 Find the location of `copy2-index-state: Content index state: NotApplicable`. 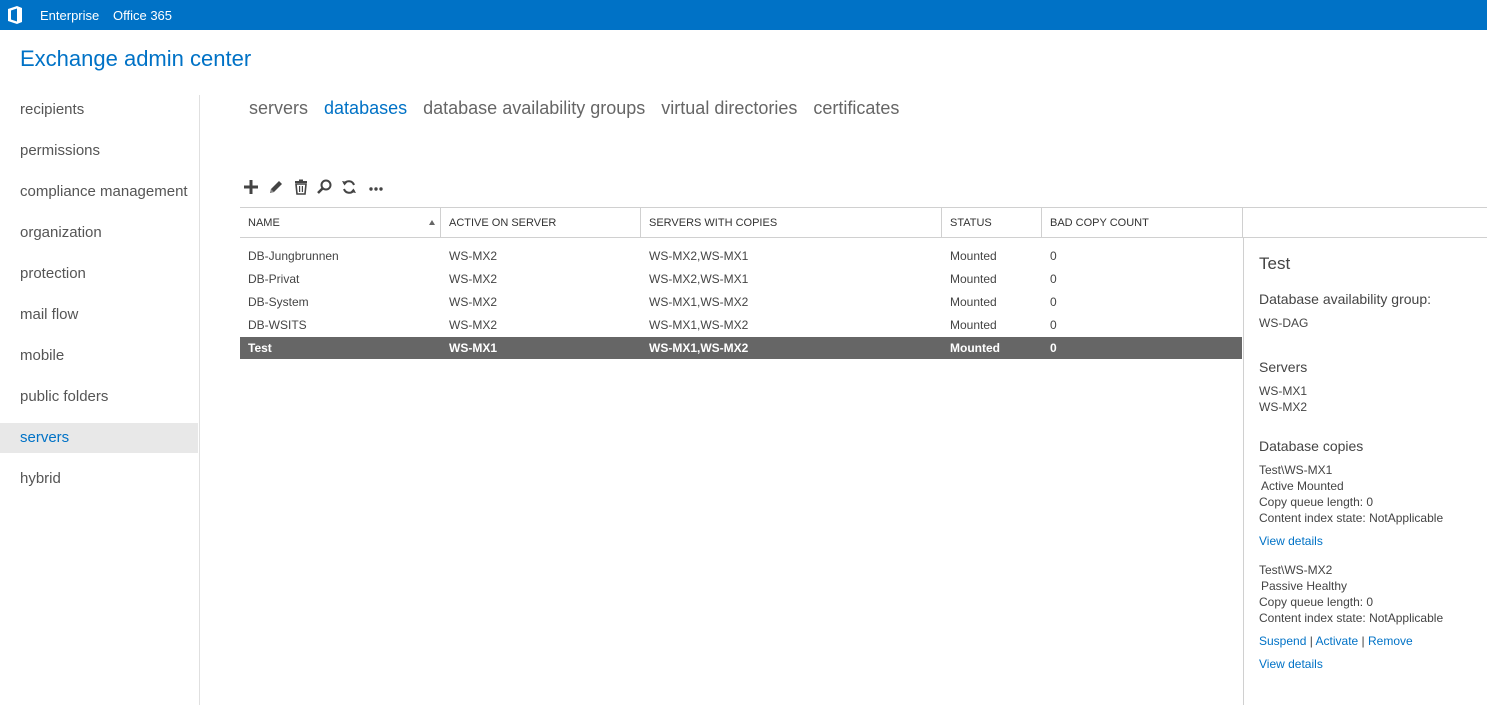

copy2-index-state: Content index state: NotApplicable is located at coordinates (1351, 618).